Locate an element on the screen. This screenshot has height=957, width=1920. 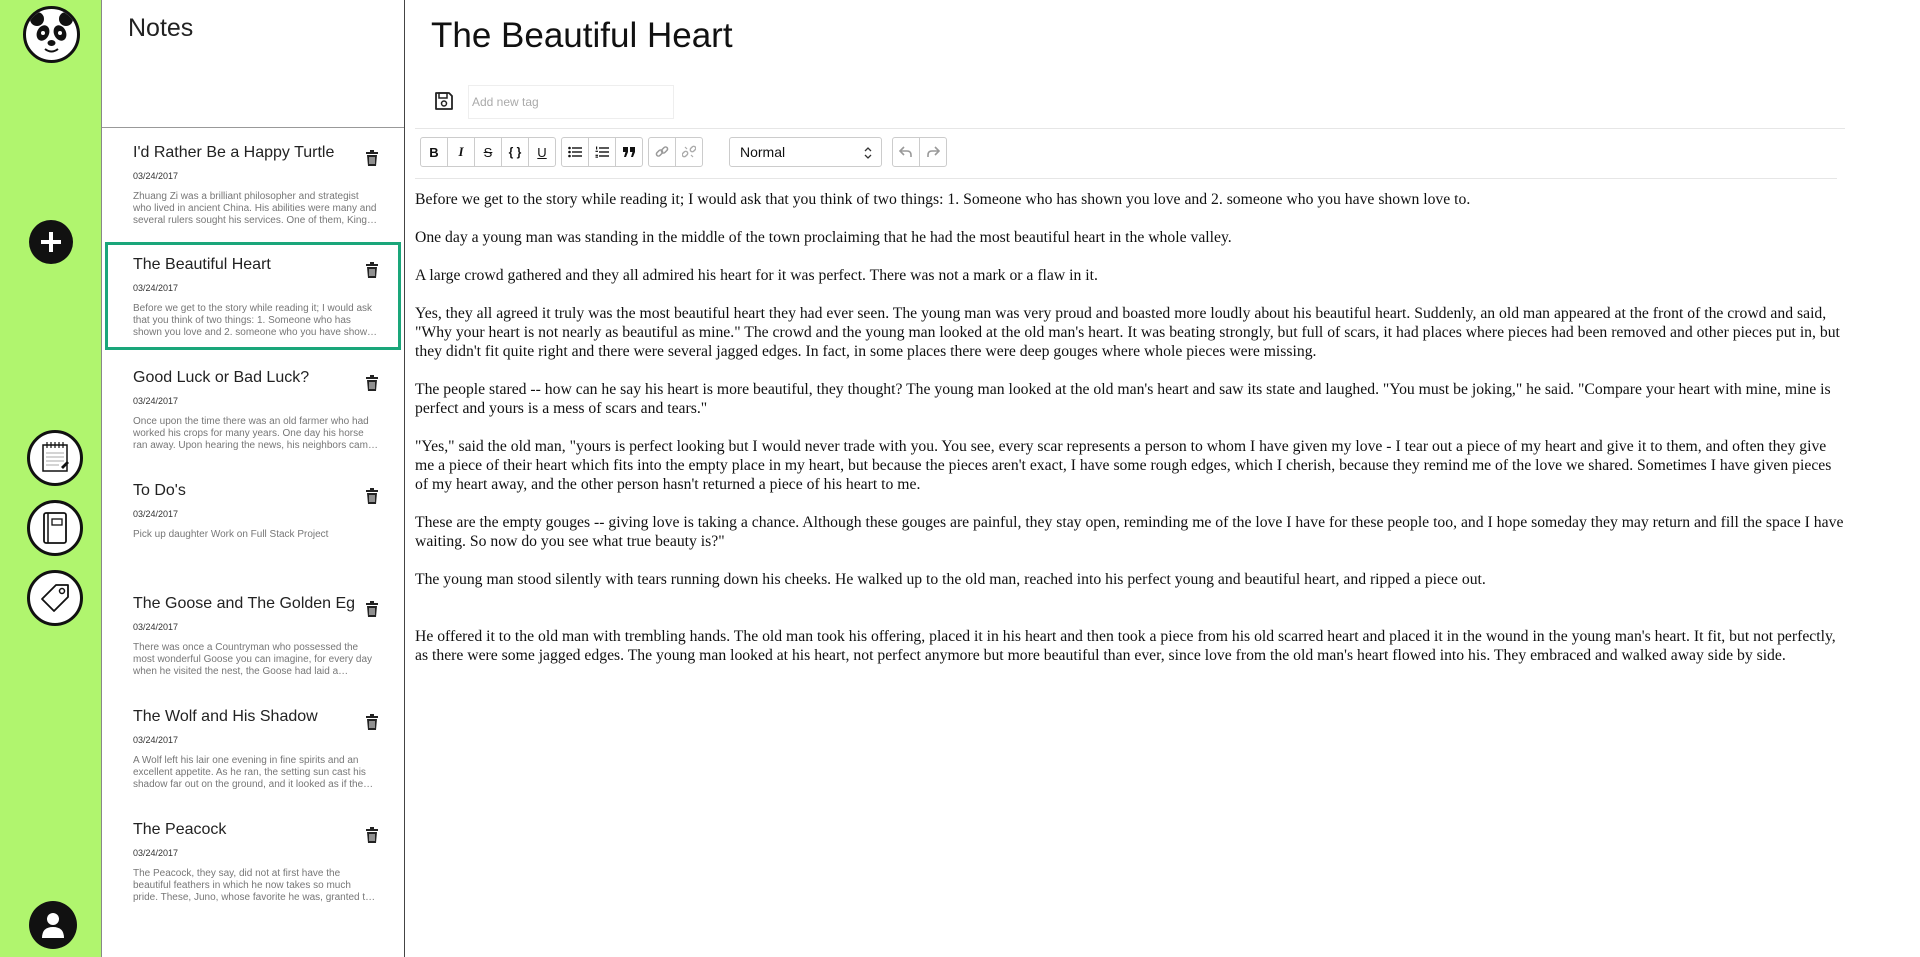
note-title-heading: The Beautiful Heart is located at coordinates (582, 36).